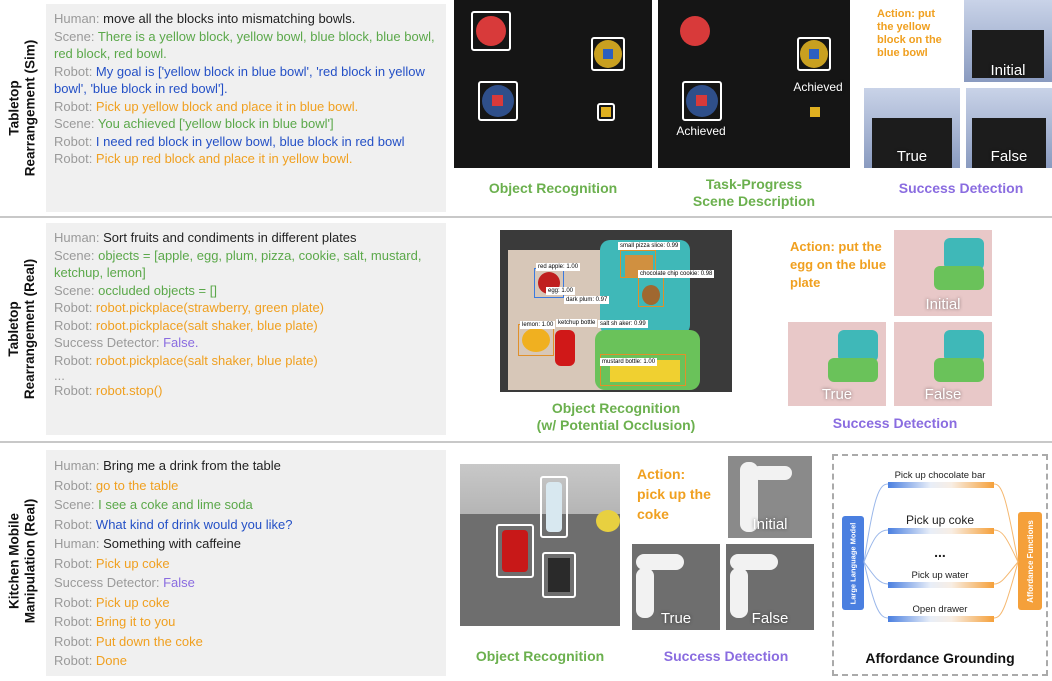 This screenshot has width=1052, height=681. What do you see at coordinates (912, 128) in the screenshot?
I see `sim-true-image: True` at bounding box center [912, 128].